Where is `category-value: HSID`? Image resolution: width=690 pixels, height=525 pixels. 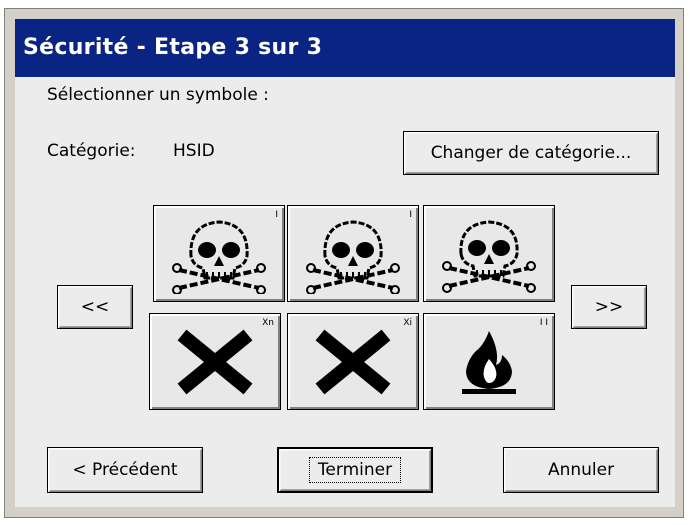
category-value: HSID is located at coordinates (194, 151).